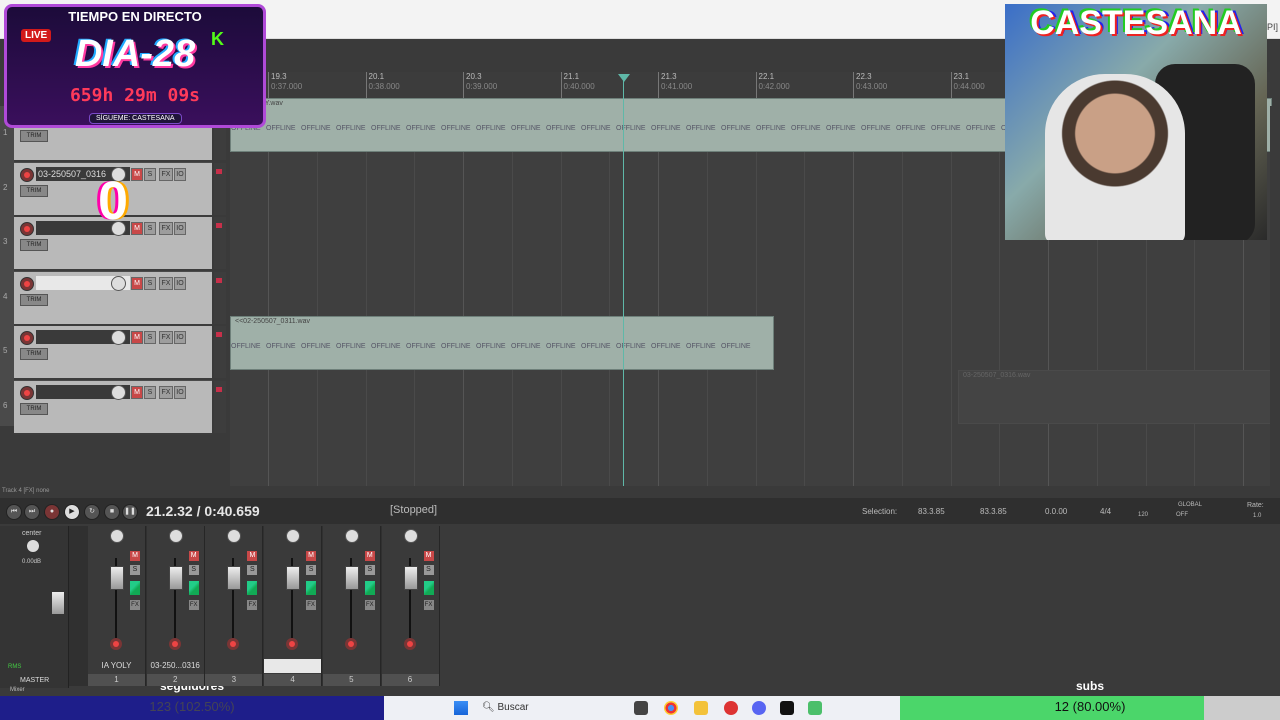  What do you see at coordinates (92, 512) in the screenshot?
I see `repeat-icon: ↻` at bounding box center [92, 512].